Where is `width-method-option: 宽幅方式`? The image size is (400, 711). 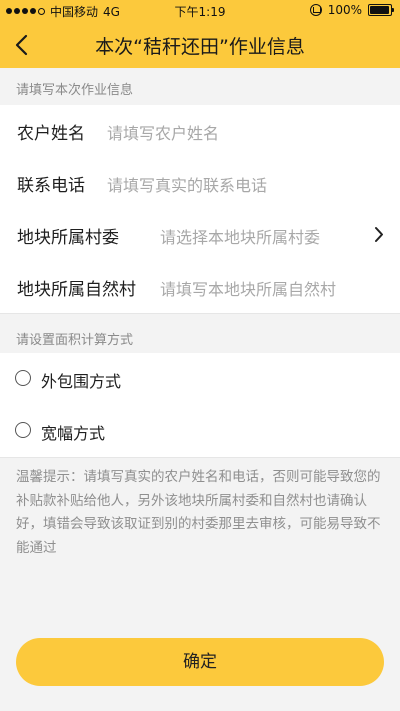 width-method-option: 宽幅方式 is located at coordinates (200, 431).